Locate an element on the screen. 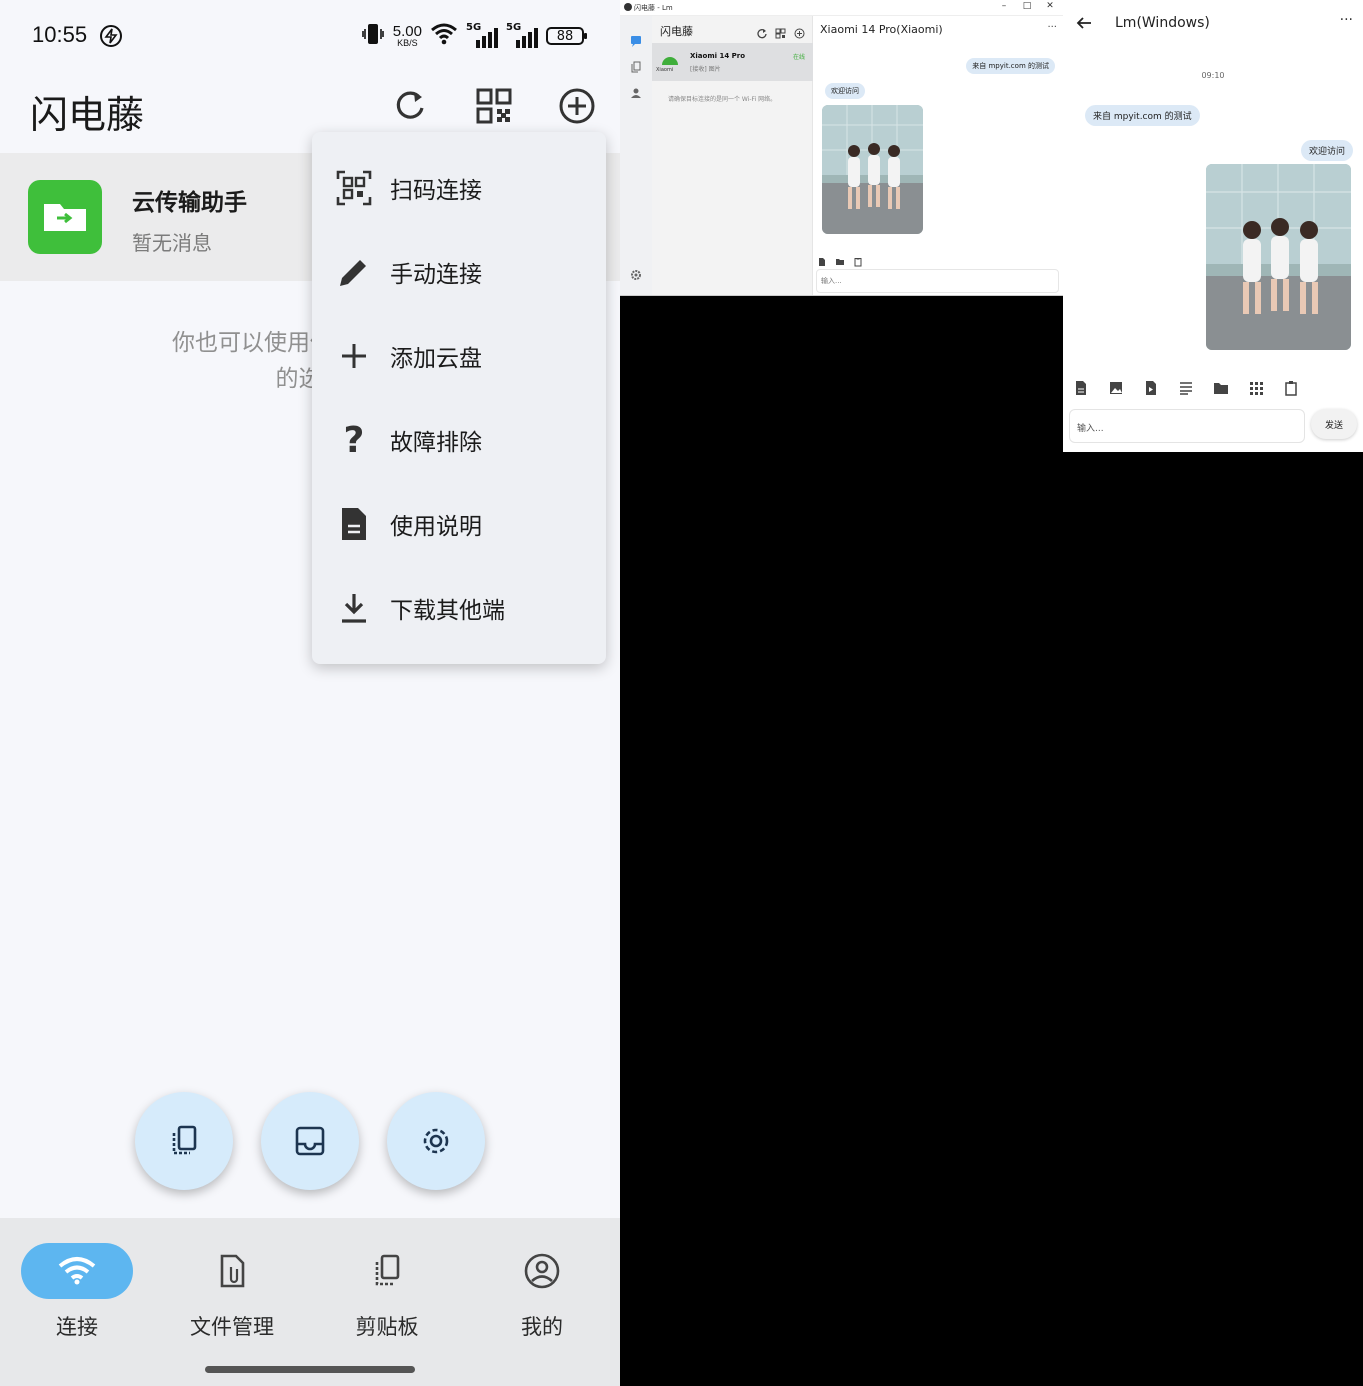  nav-clipboard-label: 剪贴板 is located at coordinates (387, 1327).